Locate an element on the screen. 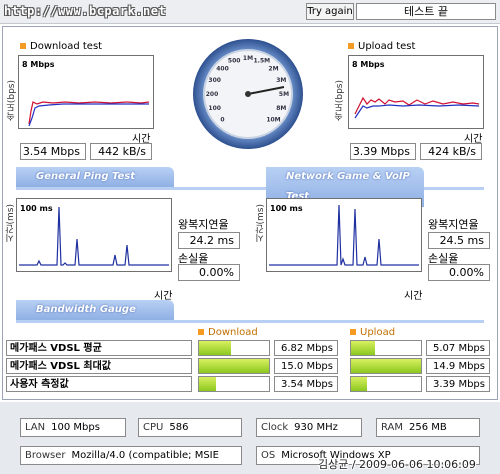  ping-right-series is located at coordinates (344, 235).